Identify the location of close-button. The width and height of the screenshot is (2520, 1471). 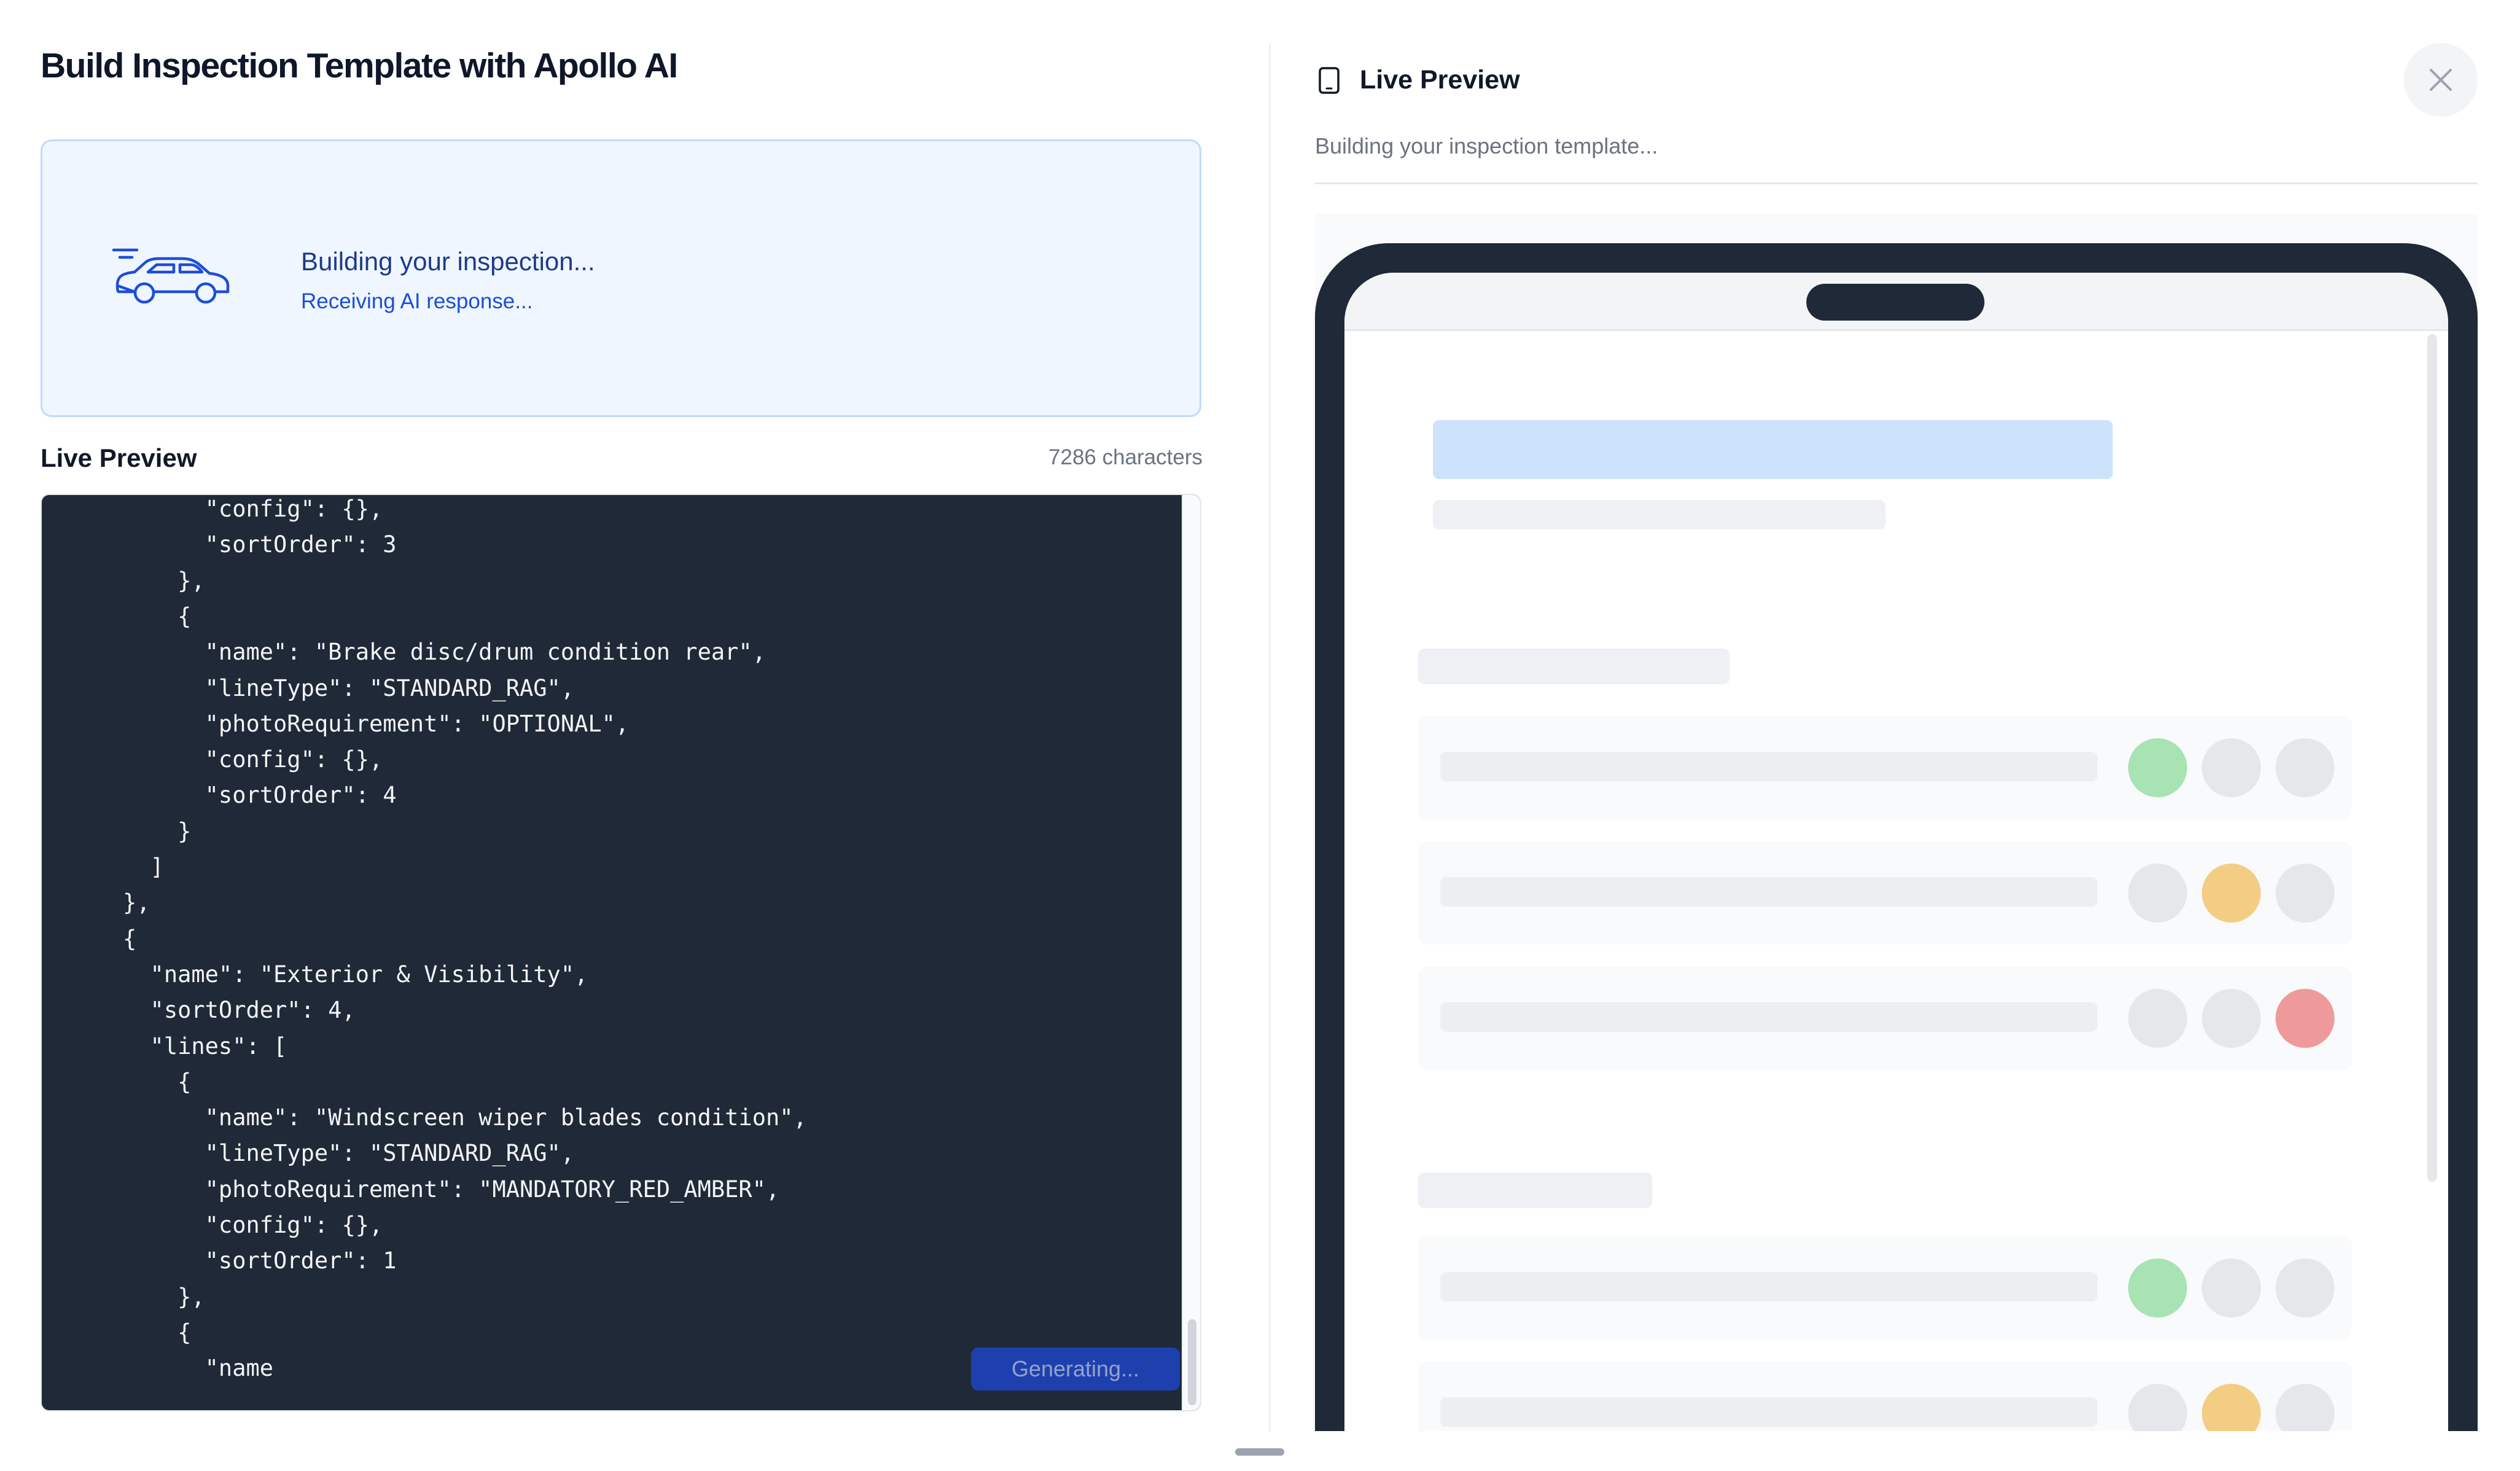
(2441, 80).